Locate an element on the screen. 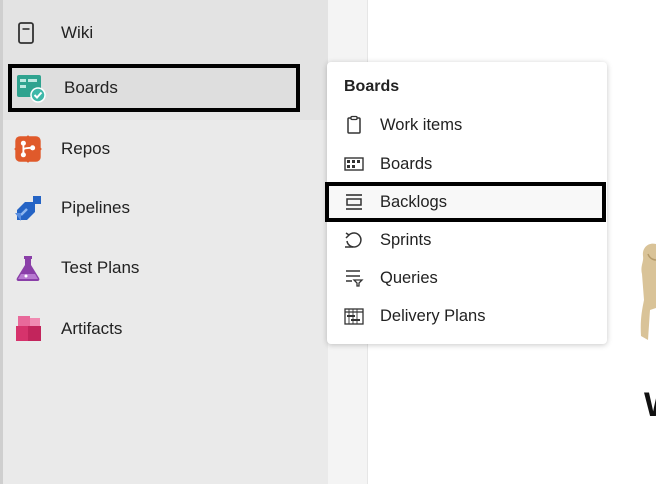 Image resolution: width=656 pixels, height=484 pixels. sidebar-item-label: Artifacts is located at coordinates (92, 328).